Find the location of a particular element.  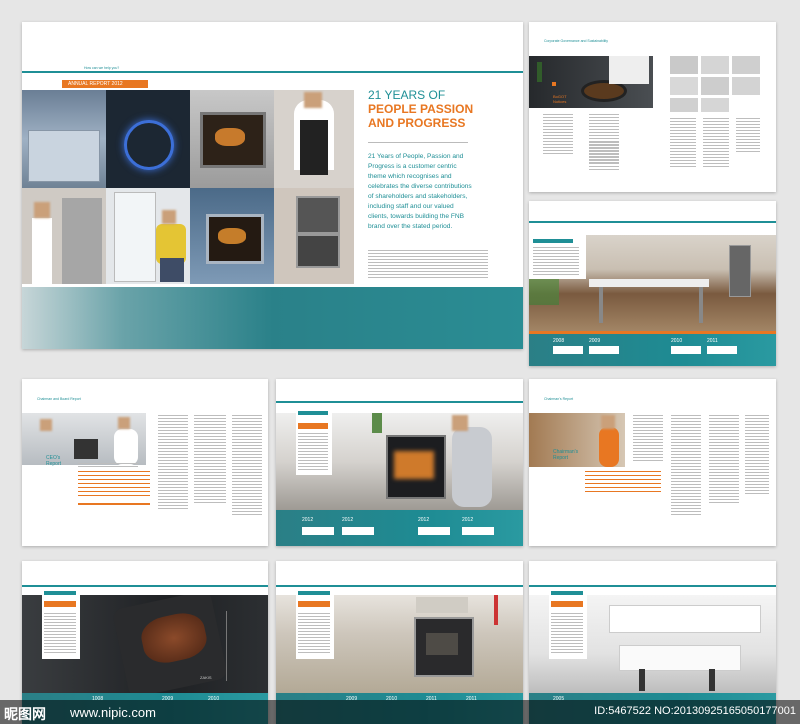

ceo-label: CEO's Report is located at coordinates (54, 461).